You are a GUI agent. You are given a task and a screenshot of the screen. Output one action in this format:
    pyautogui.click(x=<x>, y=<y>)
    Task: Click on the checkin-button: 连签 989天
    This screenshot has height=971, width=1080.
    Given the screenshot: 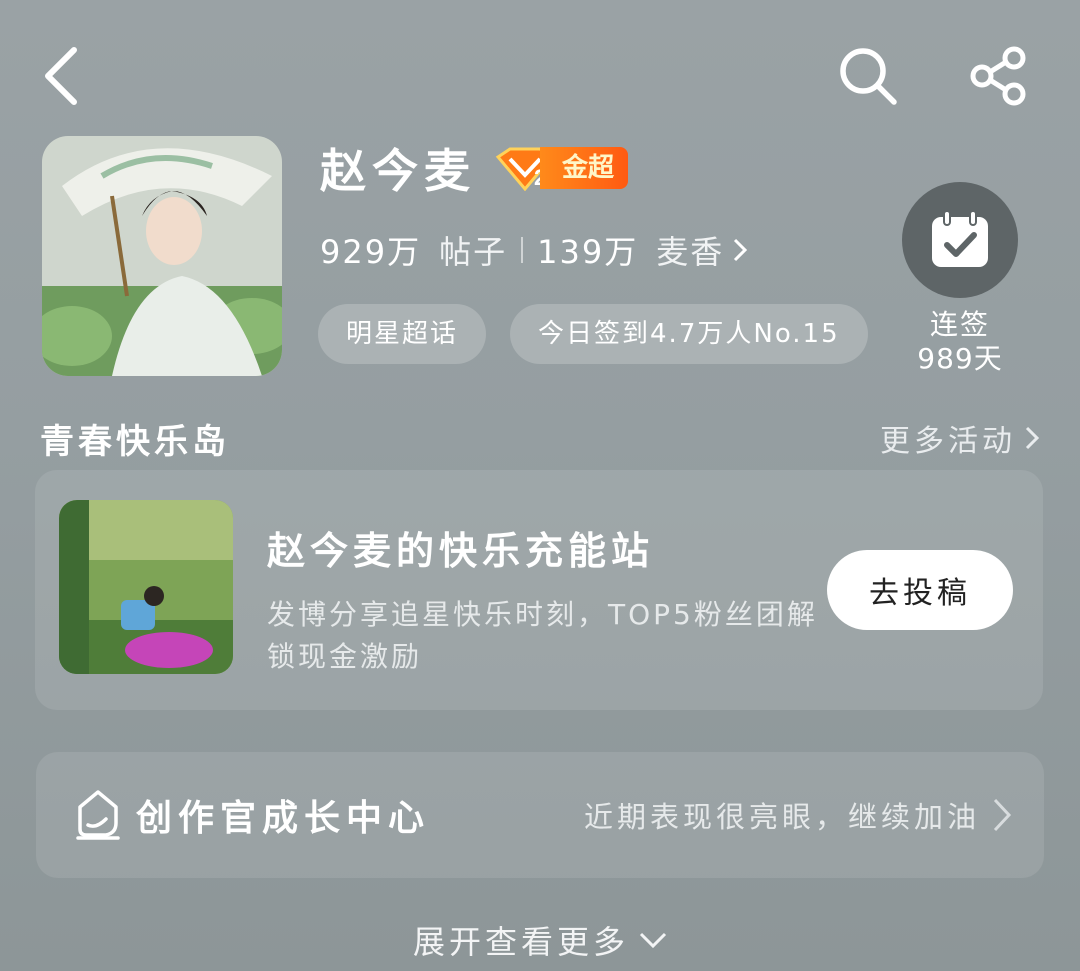 What is the action you would take?
    pyautogui.click(x=960, y=279)
    